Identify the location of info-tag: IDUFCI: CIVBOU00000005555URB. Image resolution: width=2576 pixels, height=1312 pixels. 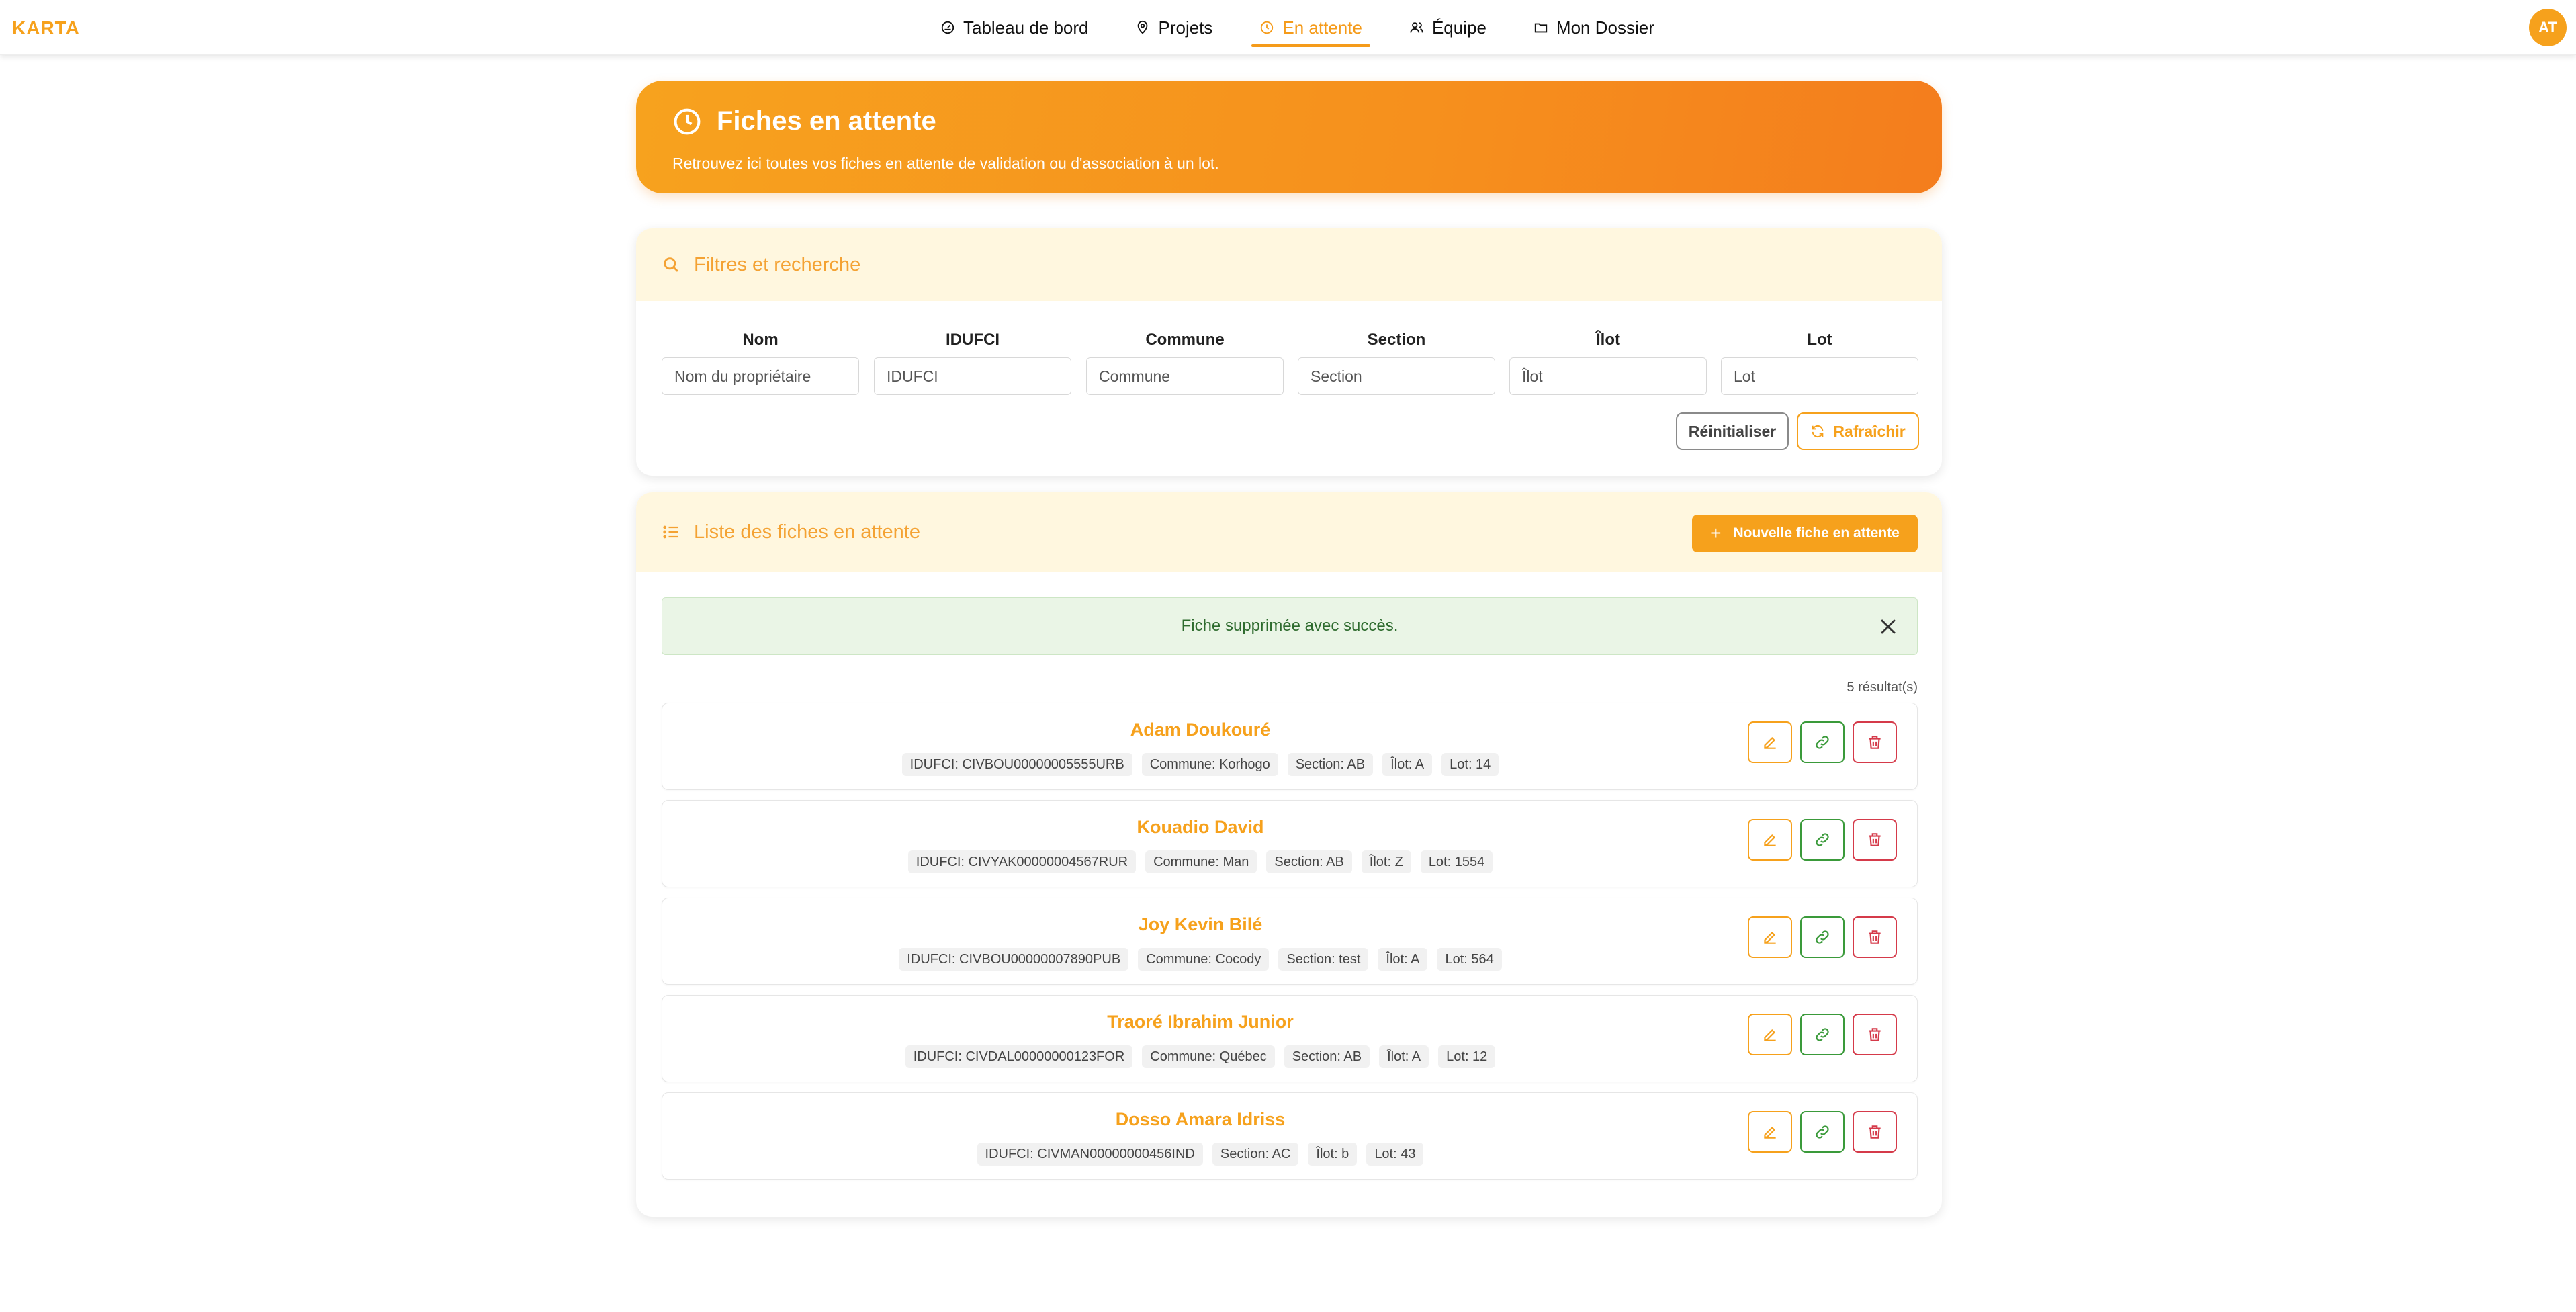
(1017, 764).